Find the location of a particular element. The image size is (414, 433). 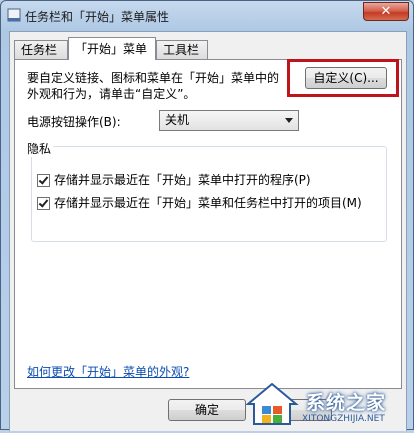

description-line-2: 外观和行为，请单击“自定义”。 is located at coordinates (111, 94).